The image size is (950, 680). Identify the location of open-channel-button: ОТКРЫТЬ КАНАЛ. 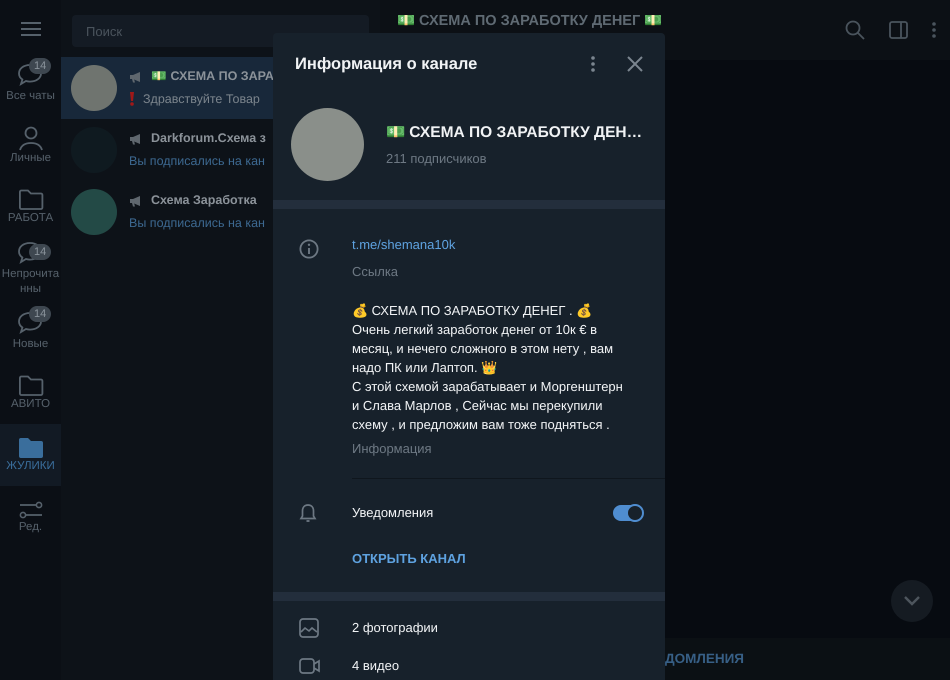
(409, 558).